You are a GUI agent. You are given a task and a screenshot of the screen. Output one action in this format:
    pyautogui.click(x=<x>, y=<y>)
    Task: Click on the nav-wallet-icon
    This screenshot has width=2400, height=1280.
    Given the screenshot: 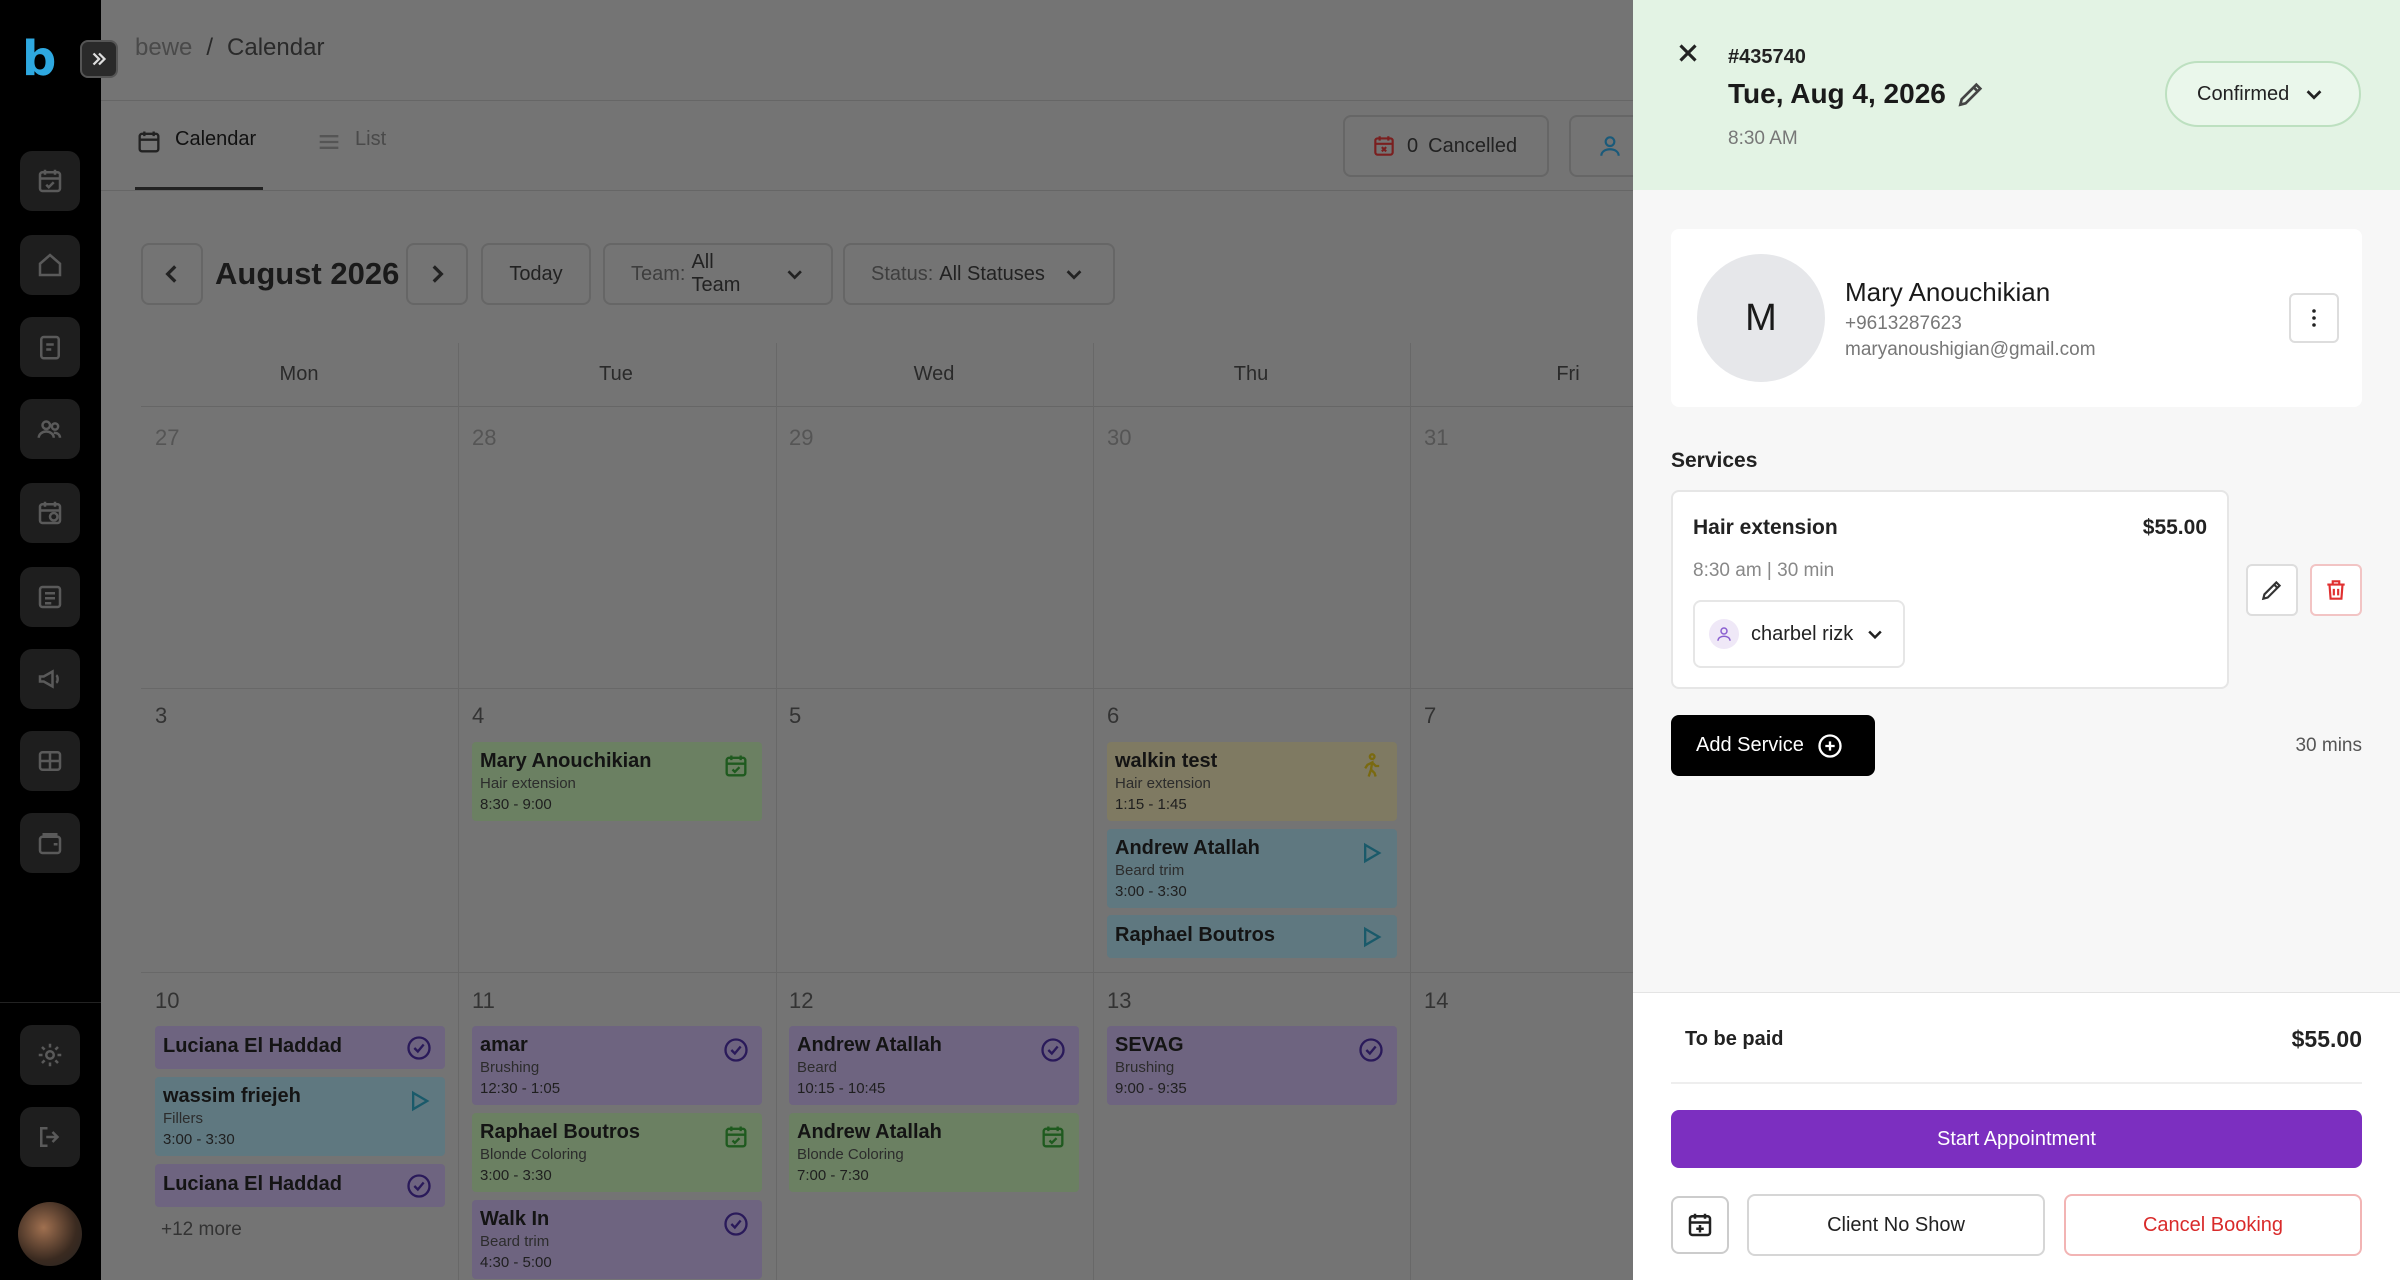 What is the action you would take?
    pyautogui.click(x=50, y=843)
    